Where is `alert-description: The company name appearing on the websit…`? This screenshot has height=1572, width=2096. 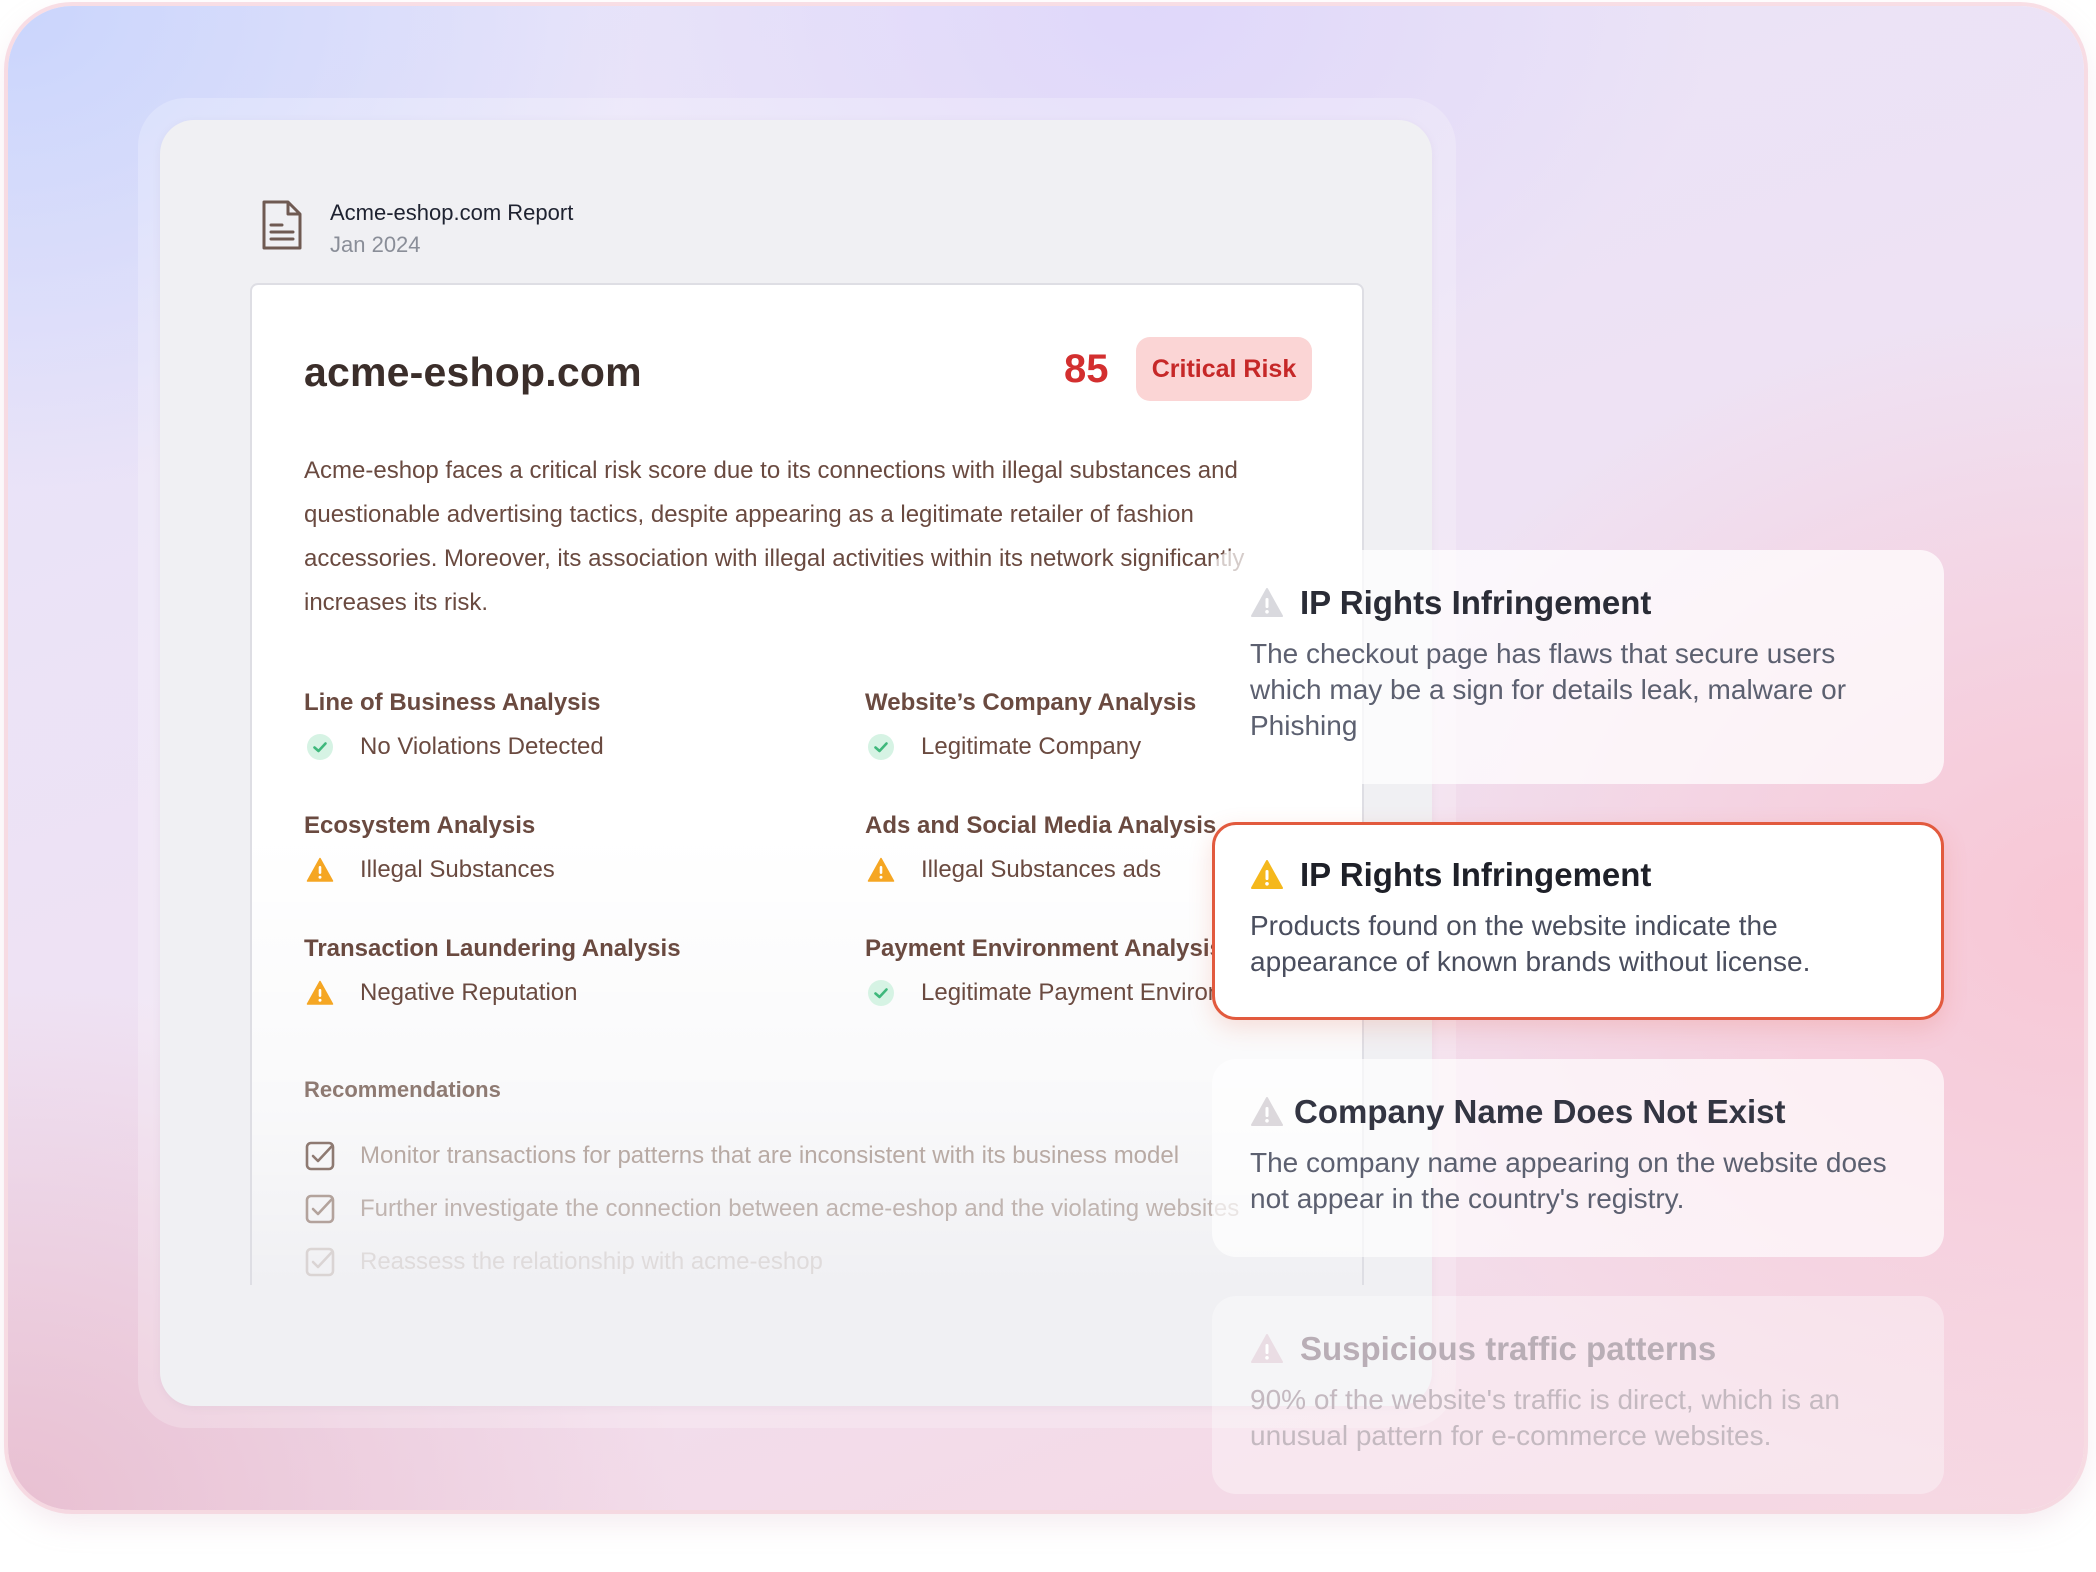 alert-description: The company name appearing on the websit… is located at coordinates (1568, 1180).